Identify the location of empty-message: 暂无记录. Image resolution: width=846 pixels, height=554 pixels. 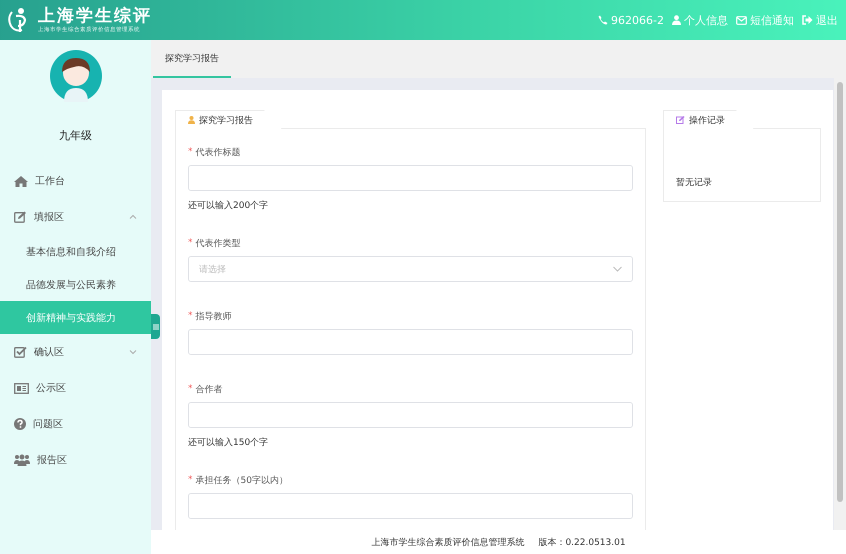
(694, 182).